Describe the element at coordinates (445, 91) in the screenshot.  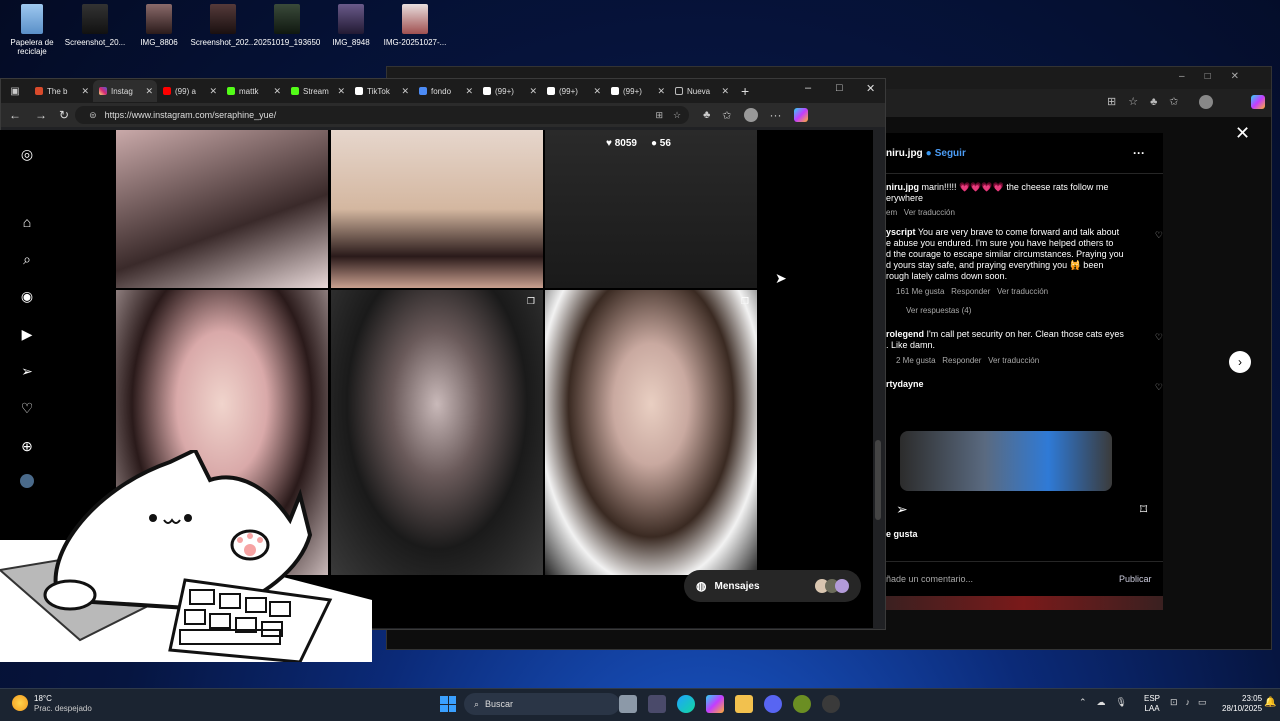
I see `browser-tab: fondo ✕` at that location.